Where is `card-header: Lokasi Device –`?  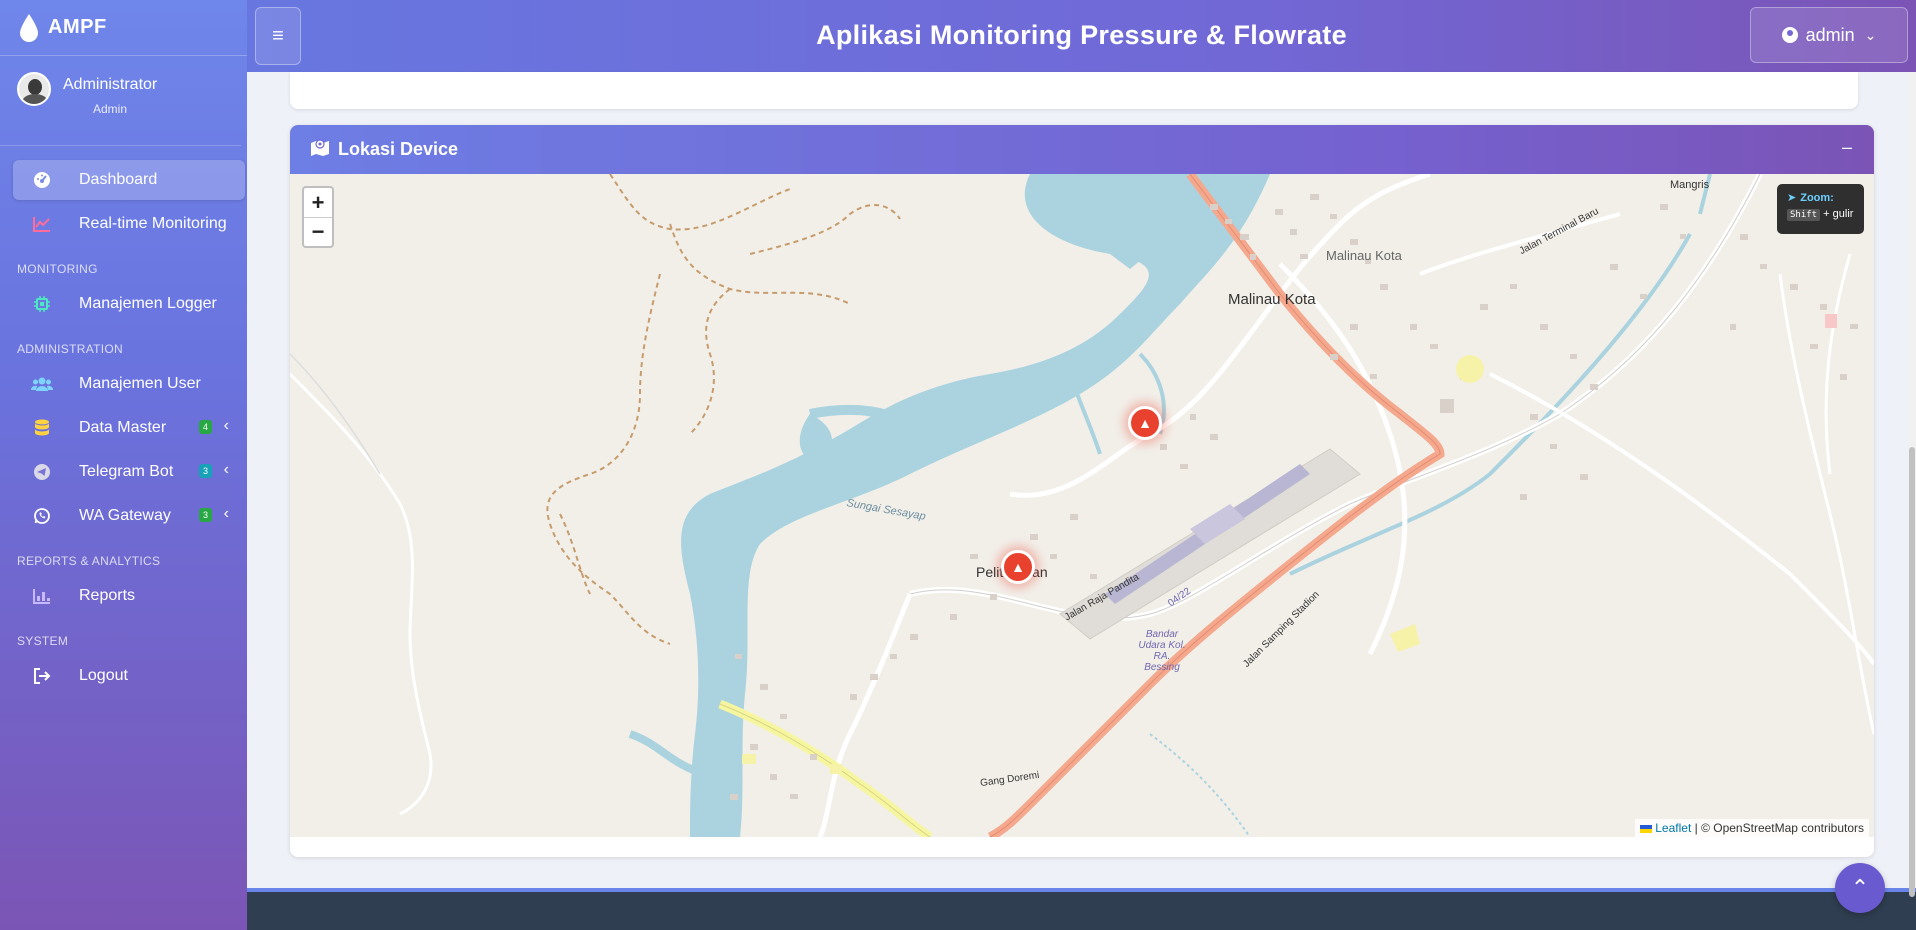 card-header: Lokasi Device – is located at coordinates (1082, 149).